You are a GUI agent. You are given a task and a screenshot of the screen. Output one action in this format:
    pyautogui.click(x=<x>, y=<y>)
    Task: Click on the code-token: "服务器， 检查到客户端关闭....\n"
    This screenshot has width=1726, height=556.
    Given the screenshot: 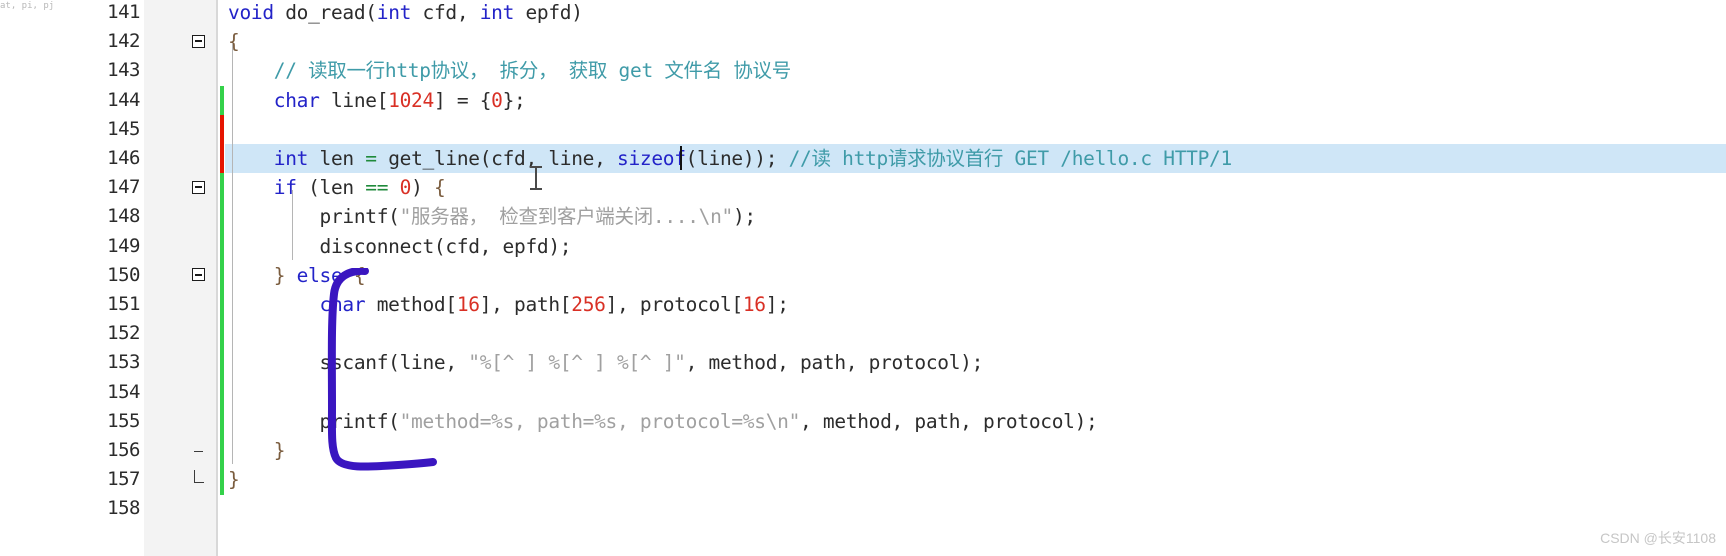 What is the action you would take?
    pyautogui.click(x=566, y=217)
    